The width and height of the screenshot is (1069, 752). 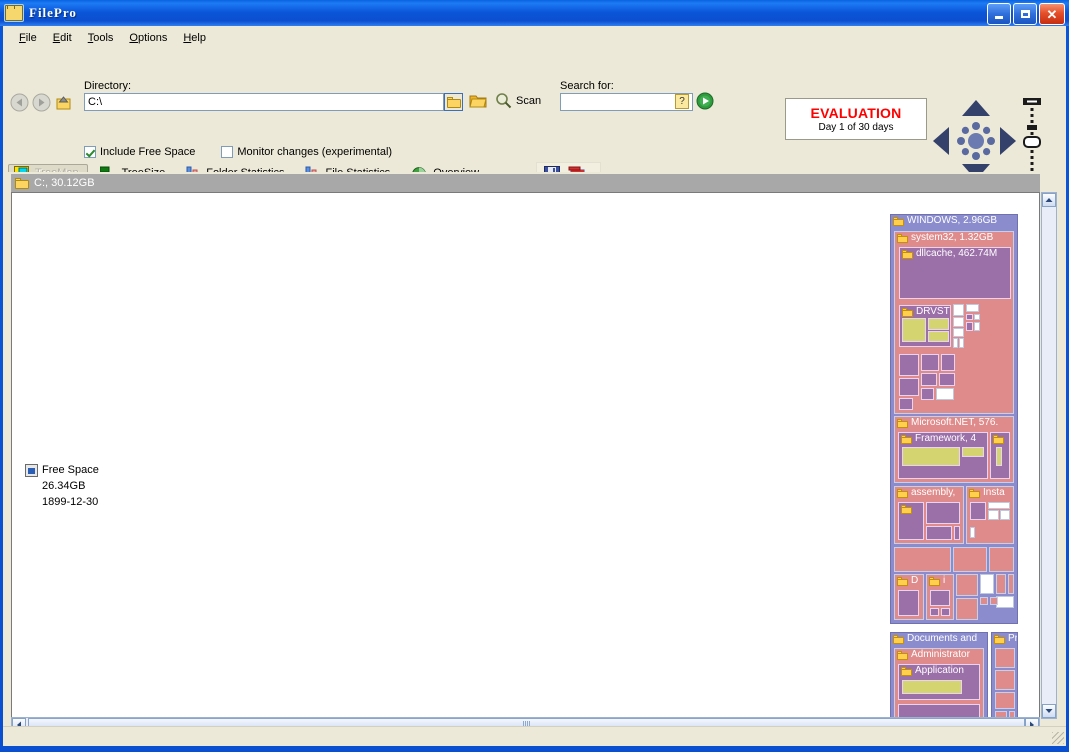 I want to click on checkbox-monitor-changes: Monitor changes (experimental), so click(x=306, y=152).